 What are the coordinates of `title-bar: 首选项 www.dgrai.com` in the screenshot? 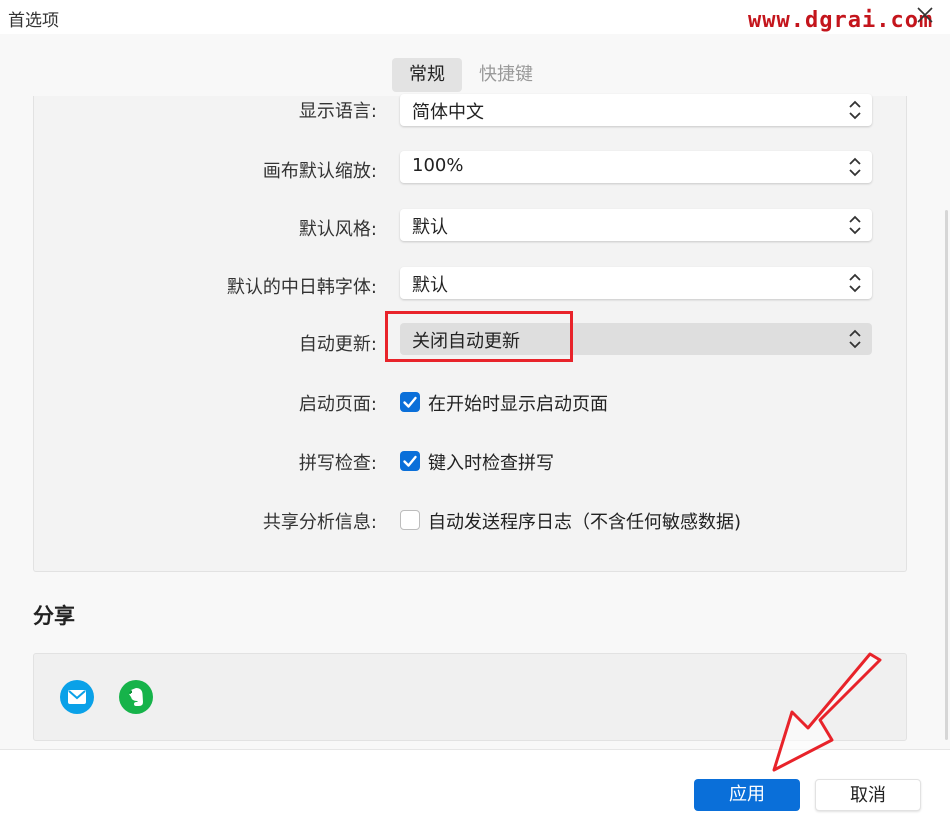 It's located at (475, 17).